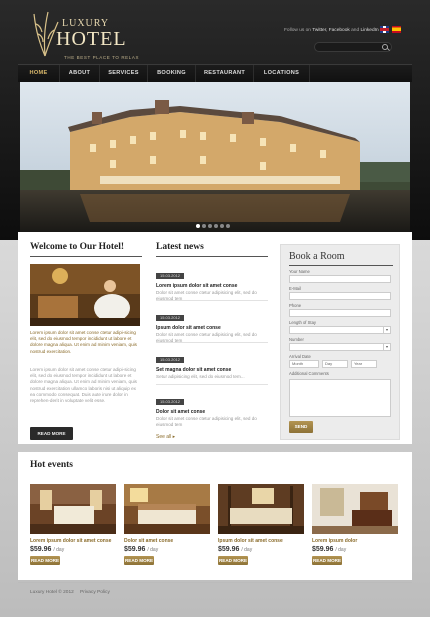 The height and width of the screenshot is (617, 430). What do you see at coordinates (295, 305) in the screenshot?
I see `phone-label: Phone` at bounding box center [295, 305].